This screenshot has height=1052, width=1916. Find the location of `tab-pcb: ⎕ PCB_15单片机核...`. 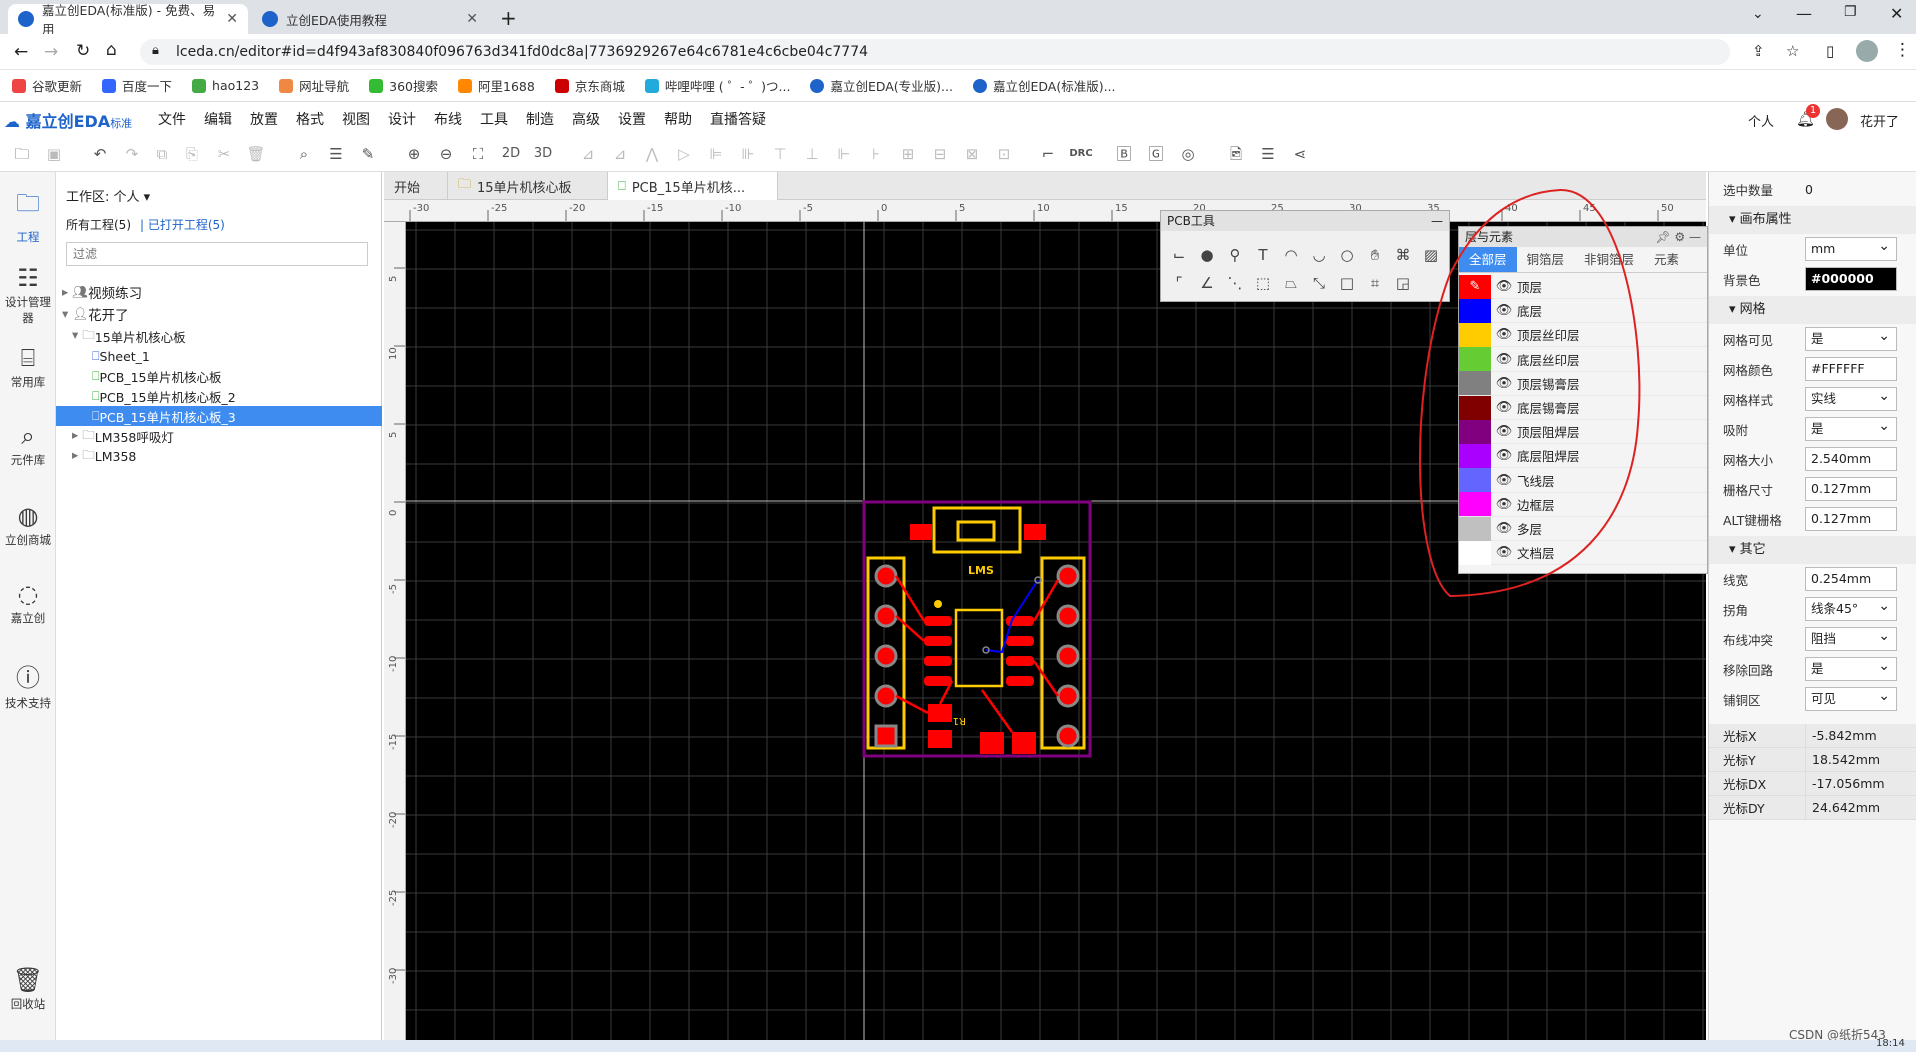

tab-pcb: ⎕ PCB_15单片机核... is located at coordinates (693, 186).